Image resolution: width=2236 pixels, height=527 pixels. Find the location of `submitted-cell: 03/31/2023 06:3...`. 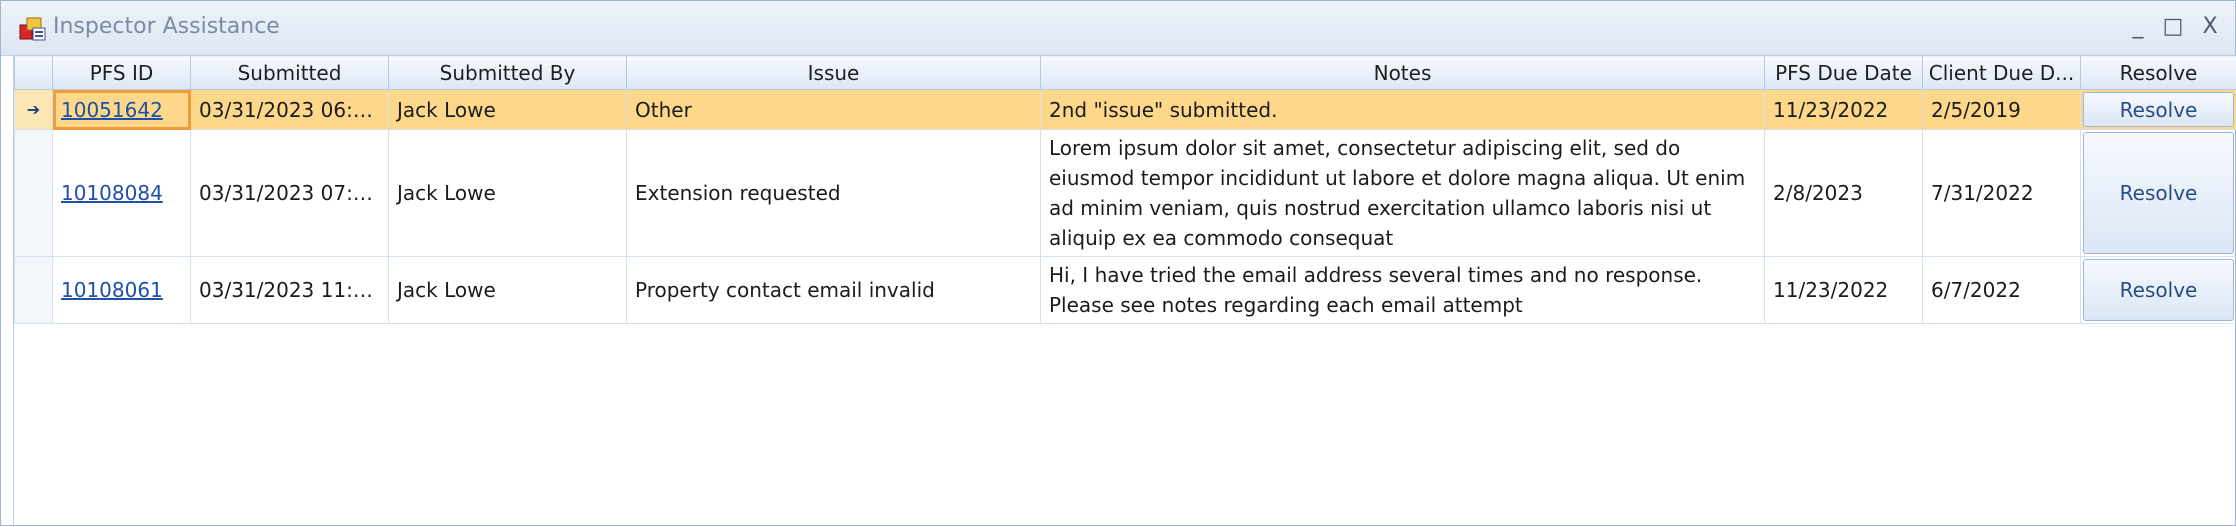

submitted-cell: 03/31/2023 06:3... is located at coordinates (290, 110).